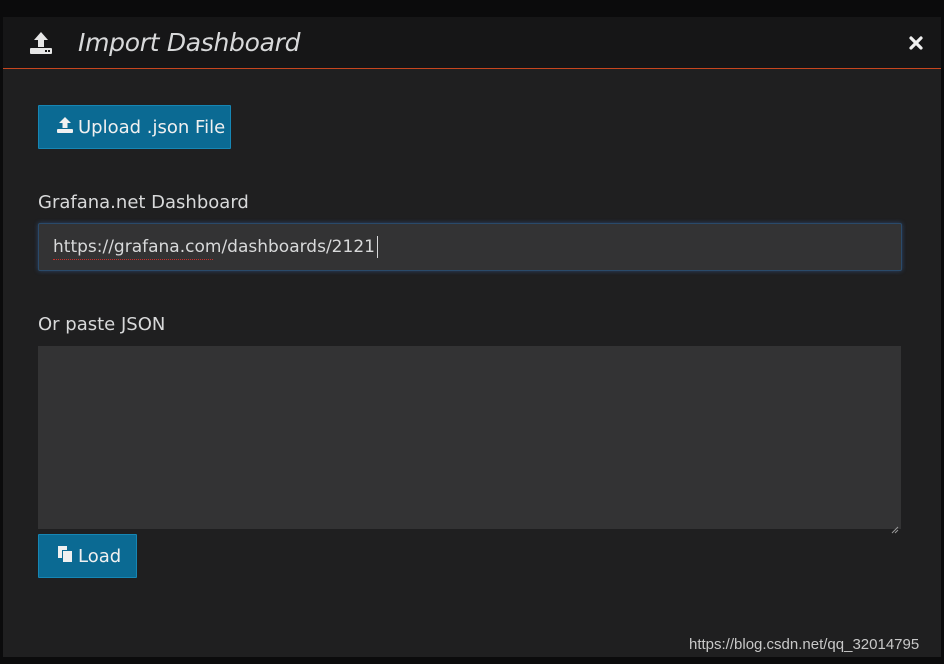  I want to click on load-button-label: Load, so click(100, 556).